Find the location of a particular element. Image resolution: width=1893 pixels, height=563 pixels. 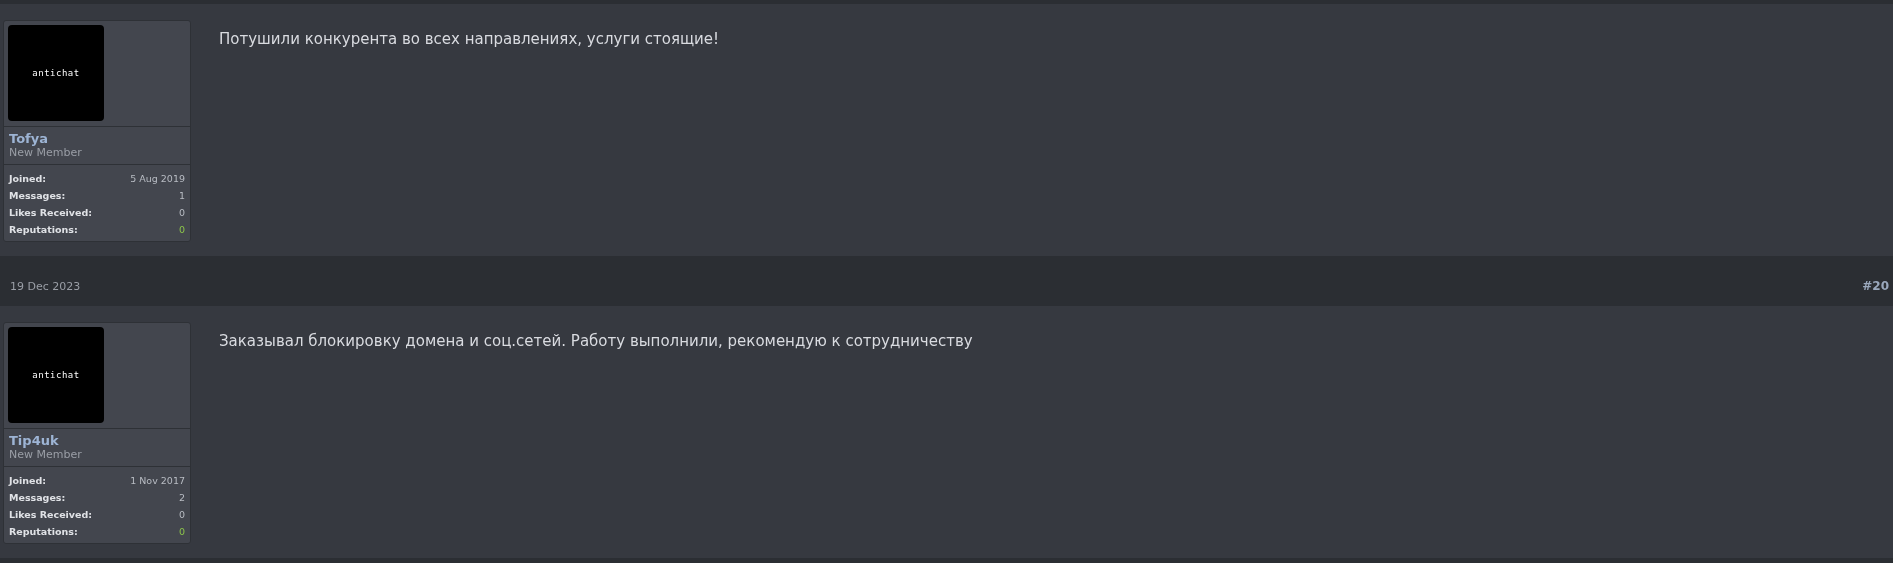

stat-value: 5 Aug 2019 is located at coordinates (157, 178).